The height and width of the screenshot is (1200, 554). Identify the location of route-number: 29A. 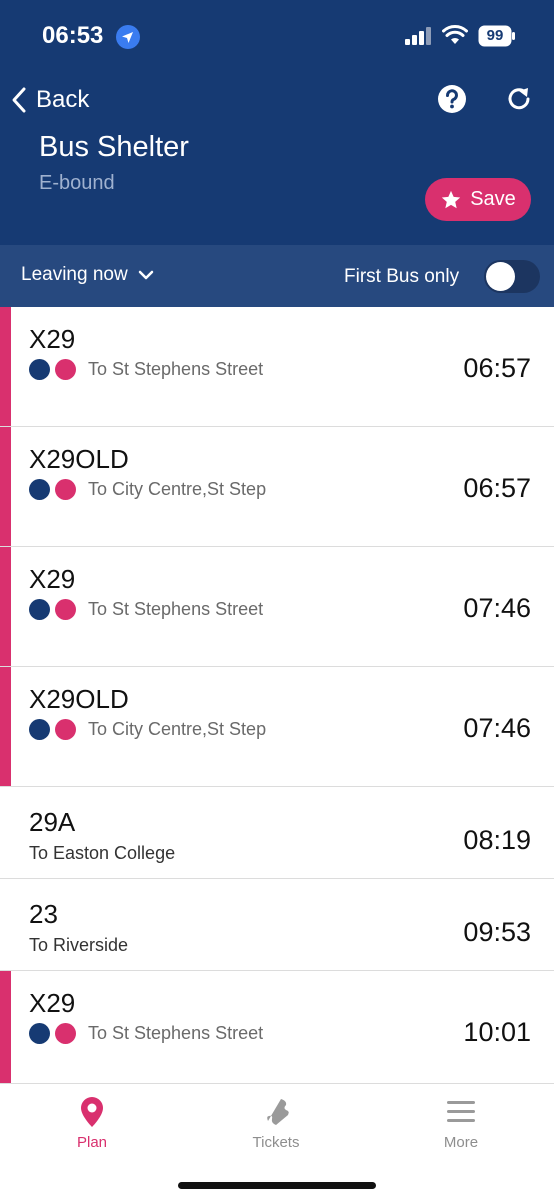
(52, 822).